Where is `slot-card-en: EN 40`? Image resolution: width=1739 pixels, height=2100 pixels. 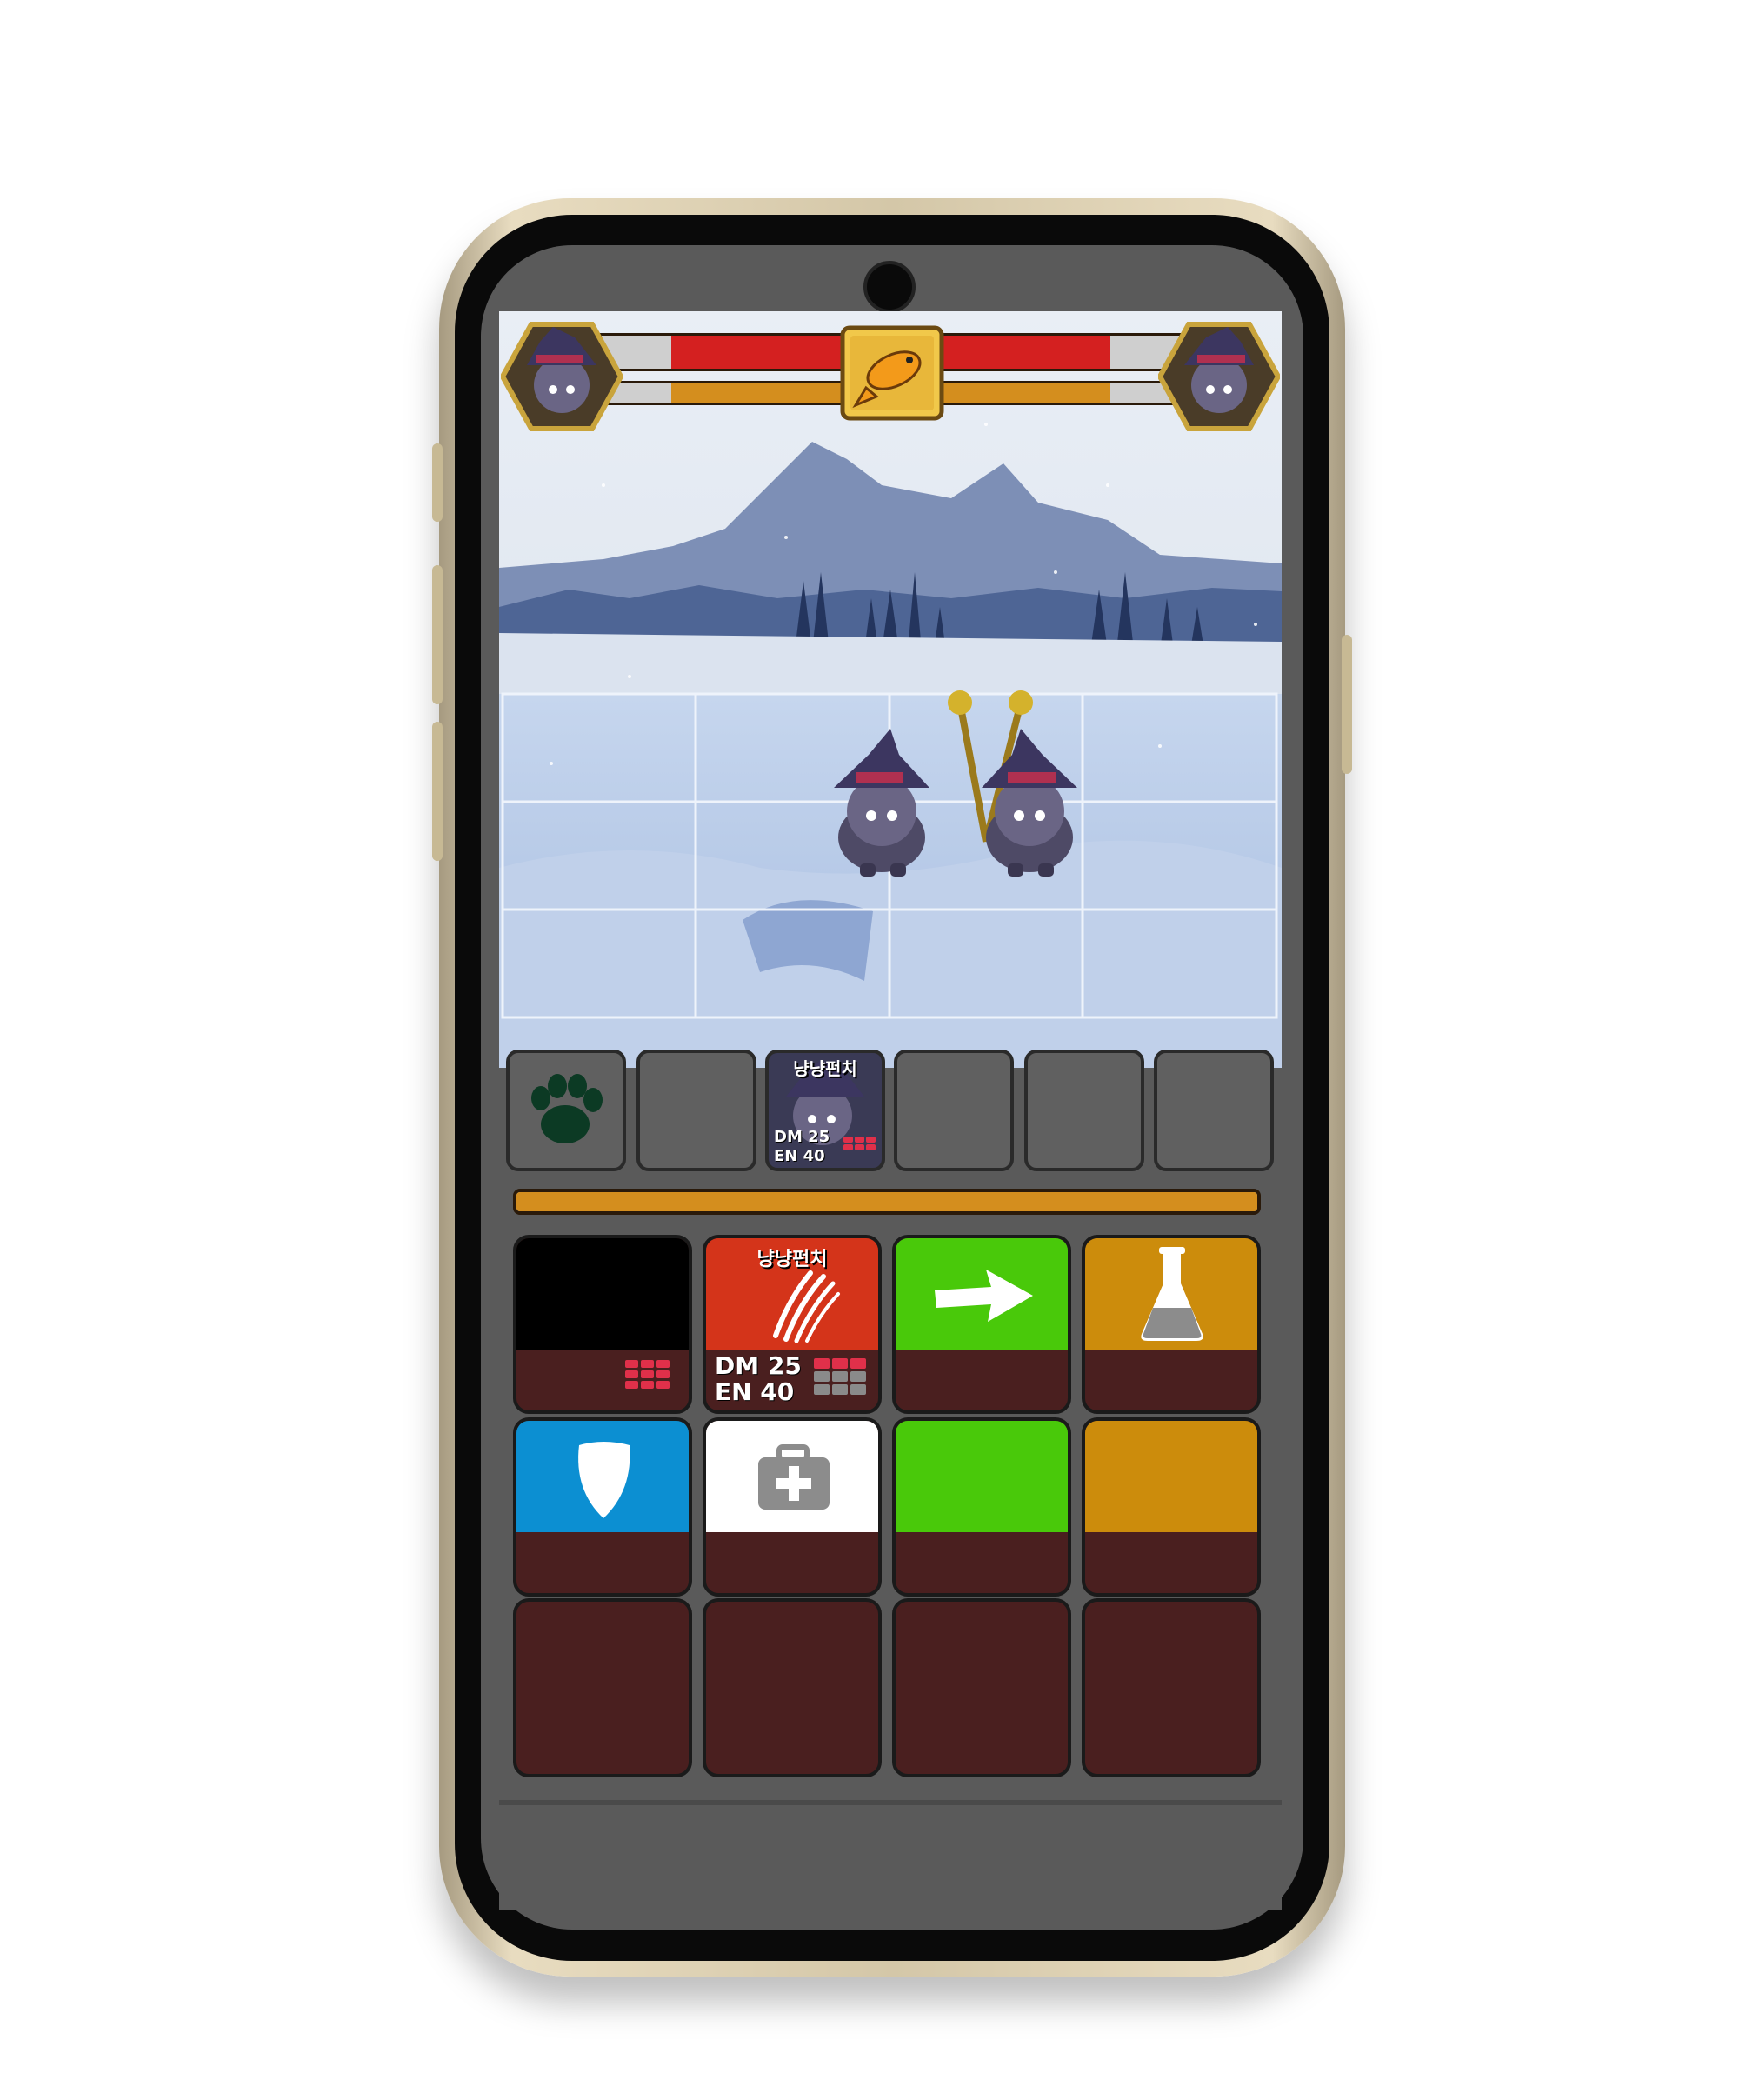
slot-card-en: EN 40 is located at coordinates (799, 1156).